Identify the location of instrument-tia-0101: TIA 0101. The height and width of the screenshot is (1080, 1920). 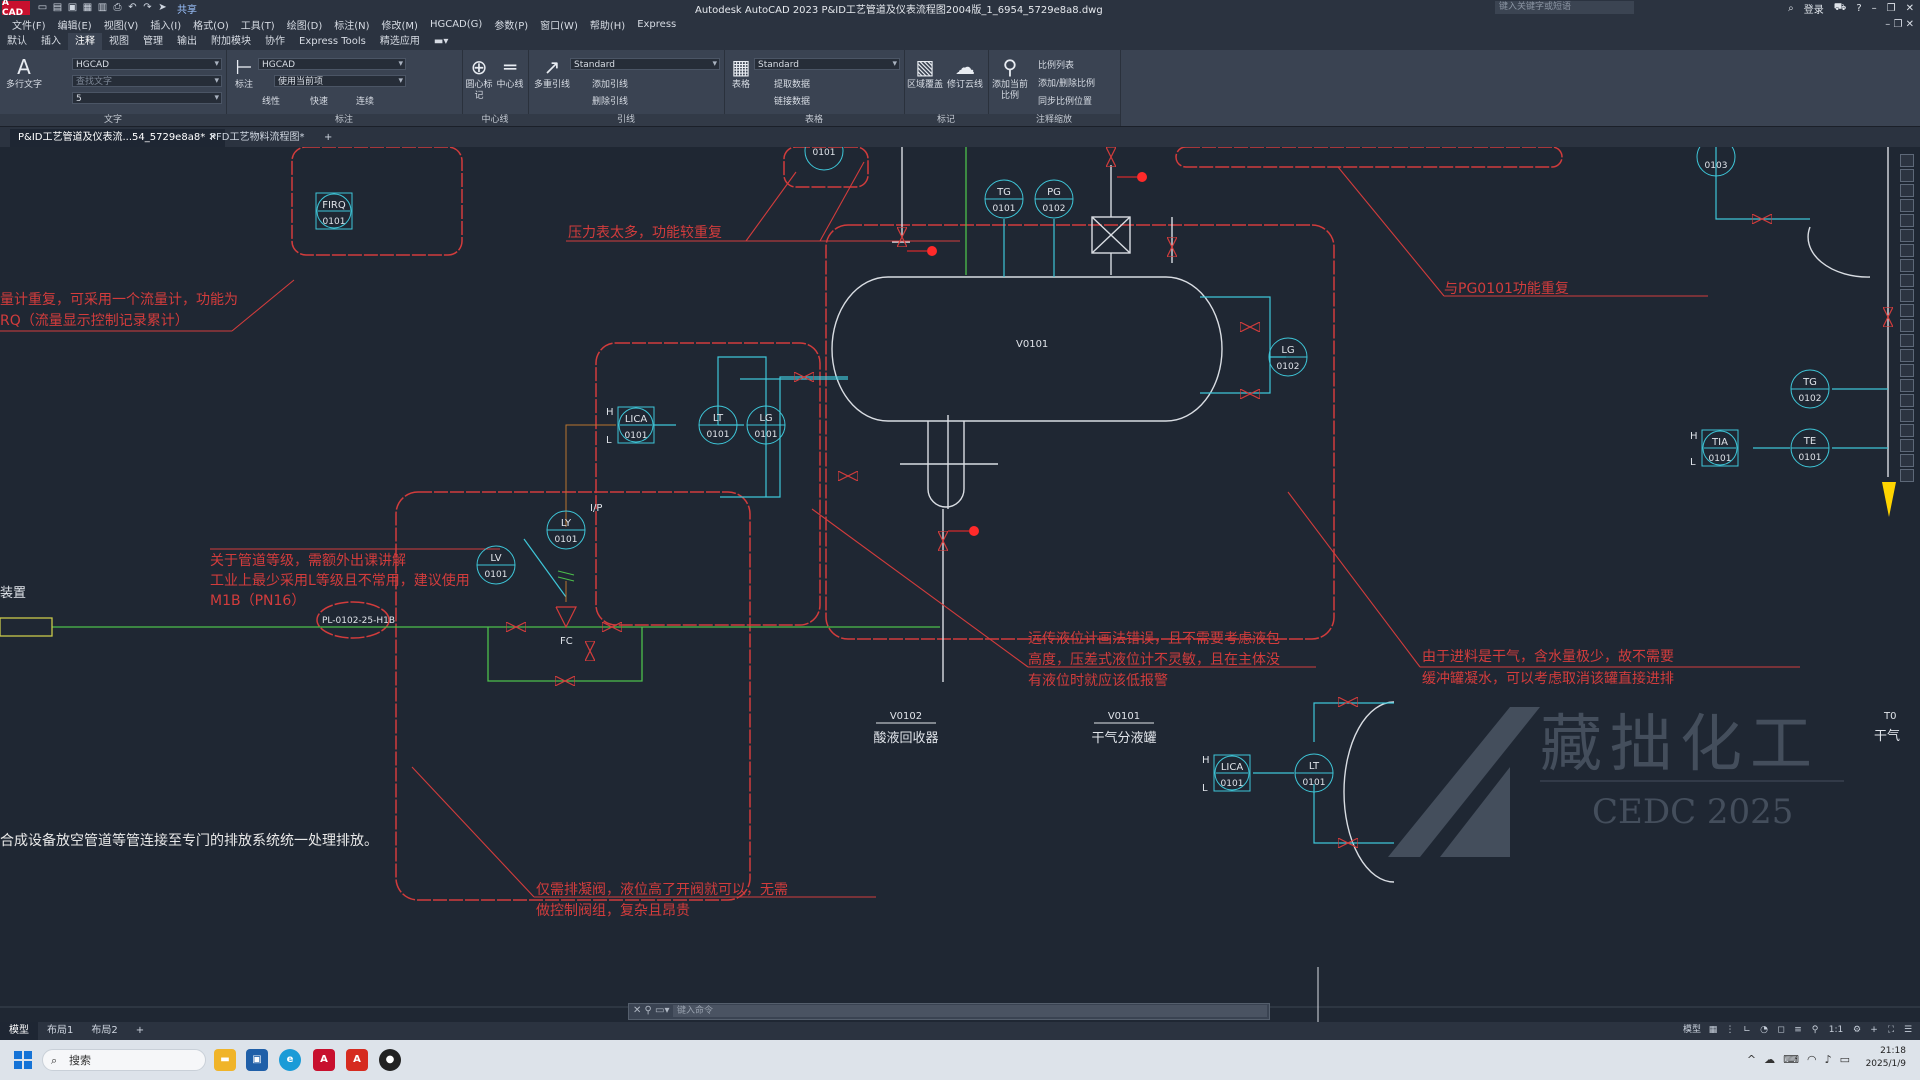
(1720, 448).